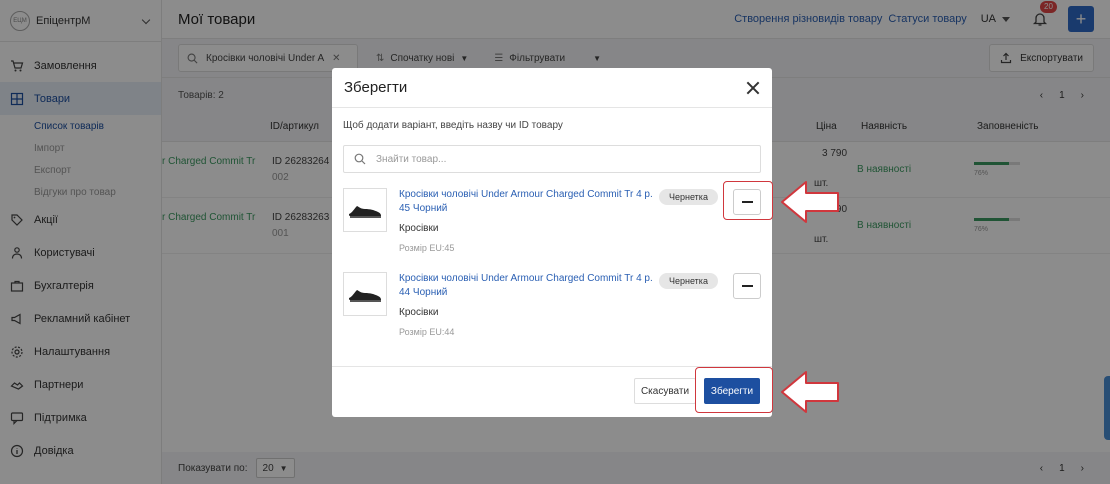  I want to click on variant-size: Розмір EU:44, so click(427, 332).